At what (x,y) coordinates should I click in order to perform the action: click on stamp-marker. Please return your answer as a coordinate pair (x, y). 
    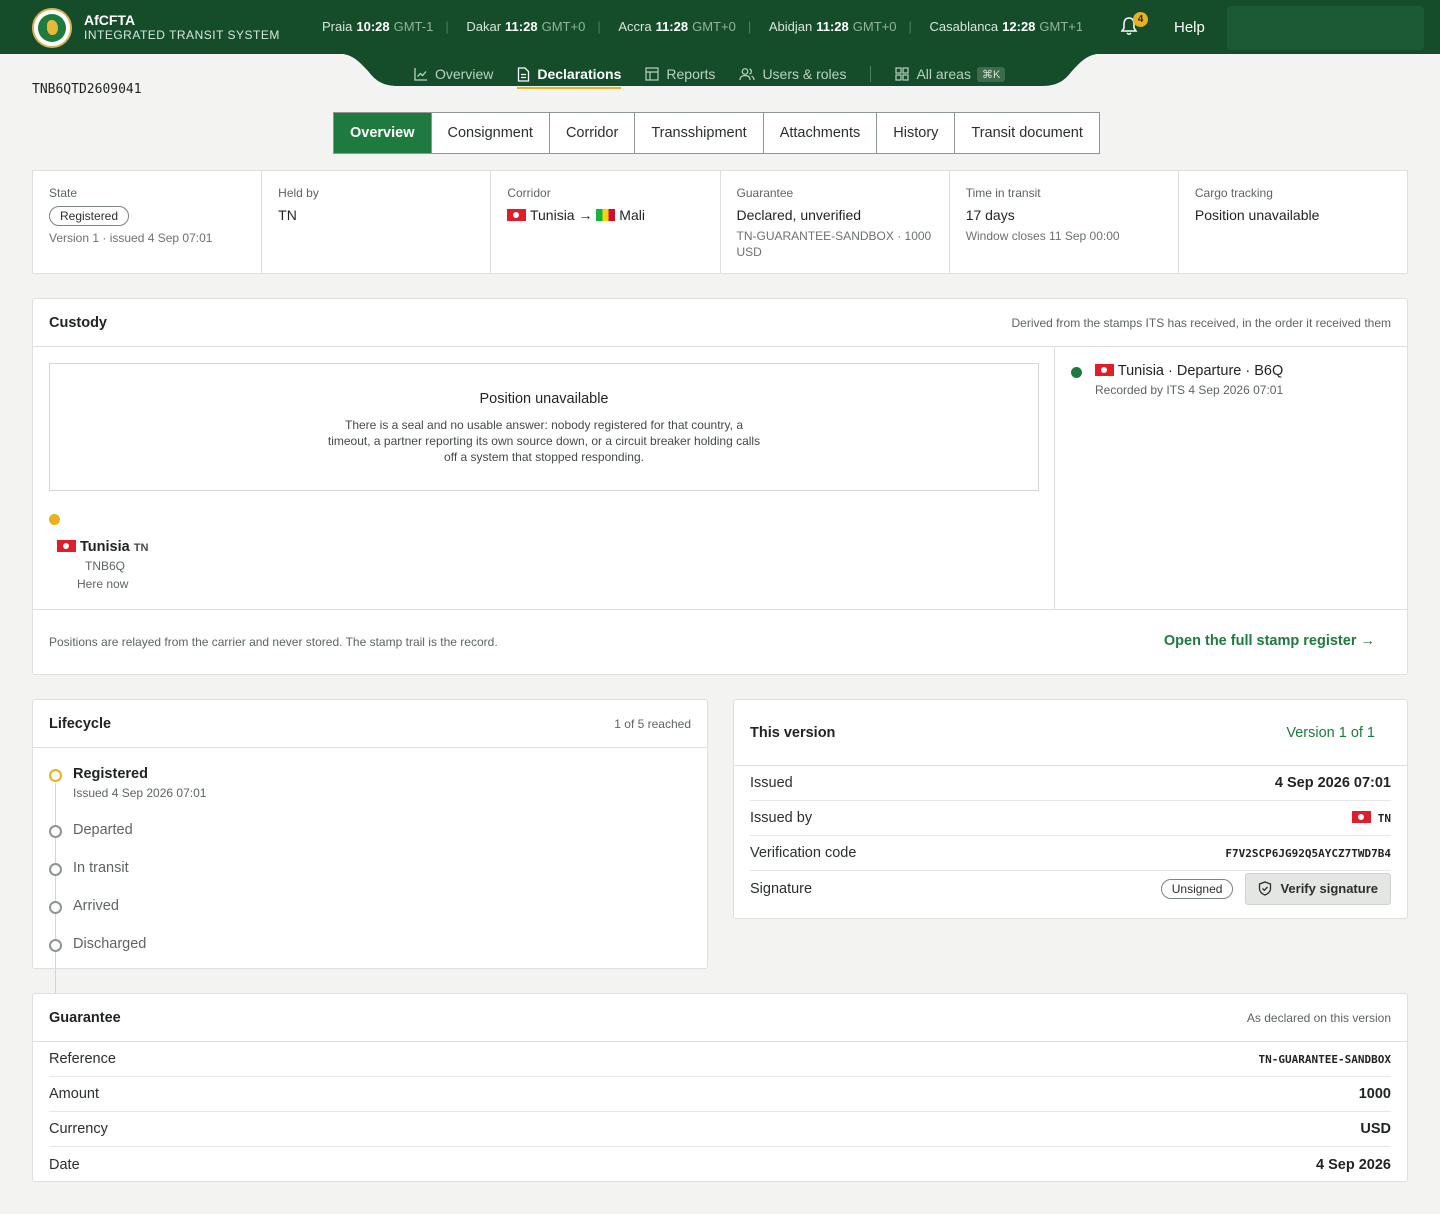
    Looking at the image, I should click on (1076, 372).